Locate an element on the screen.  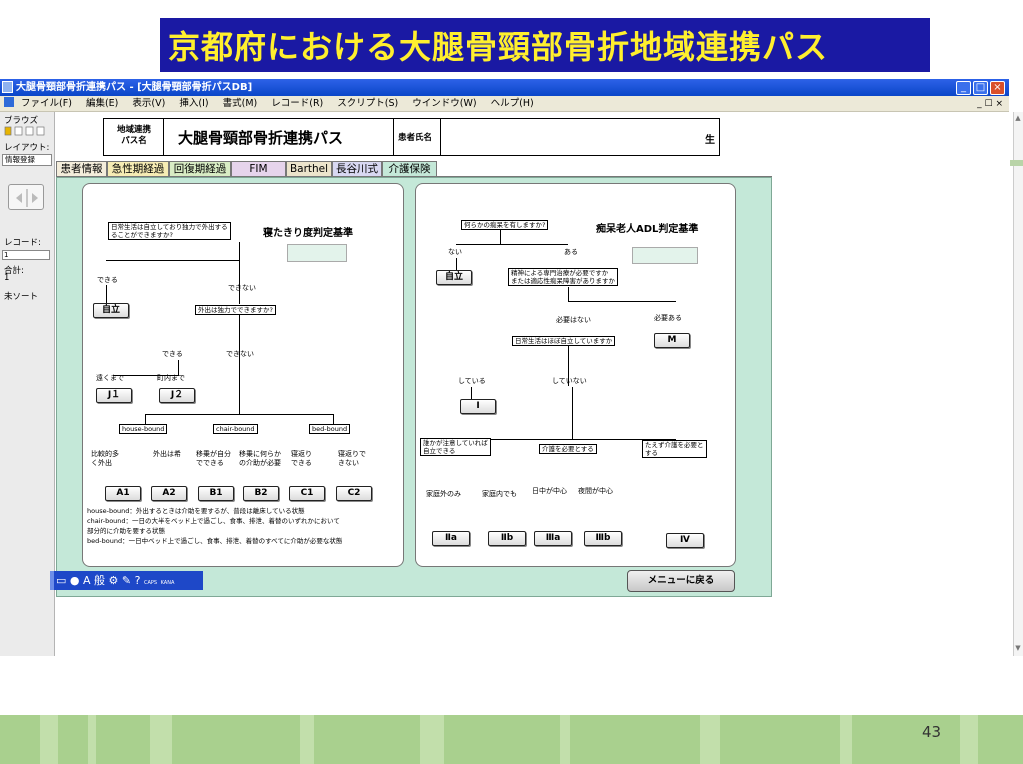
flow-label: 必要はない is located at coordinates (573, 320).